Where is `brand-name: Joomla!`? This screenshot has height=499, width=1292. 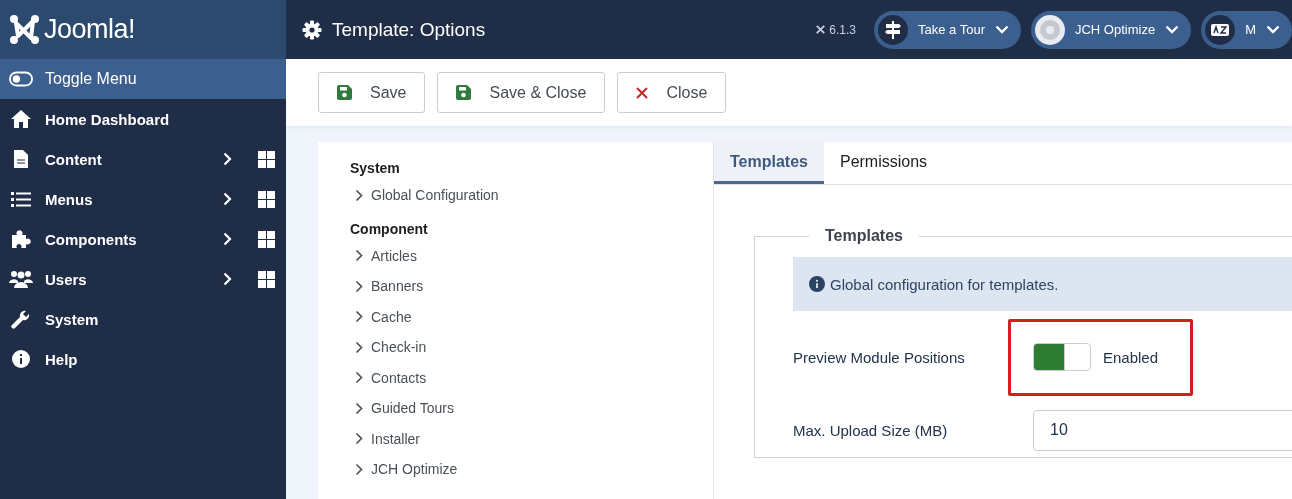 brand-name: Joomla! is located at coordinates (90, 29).